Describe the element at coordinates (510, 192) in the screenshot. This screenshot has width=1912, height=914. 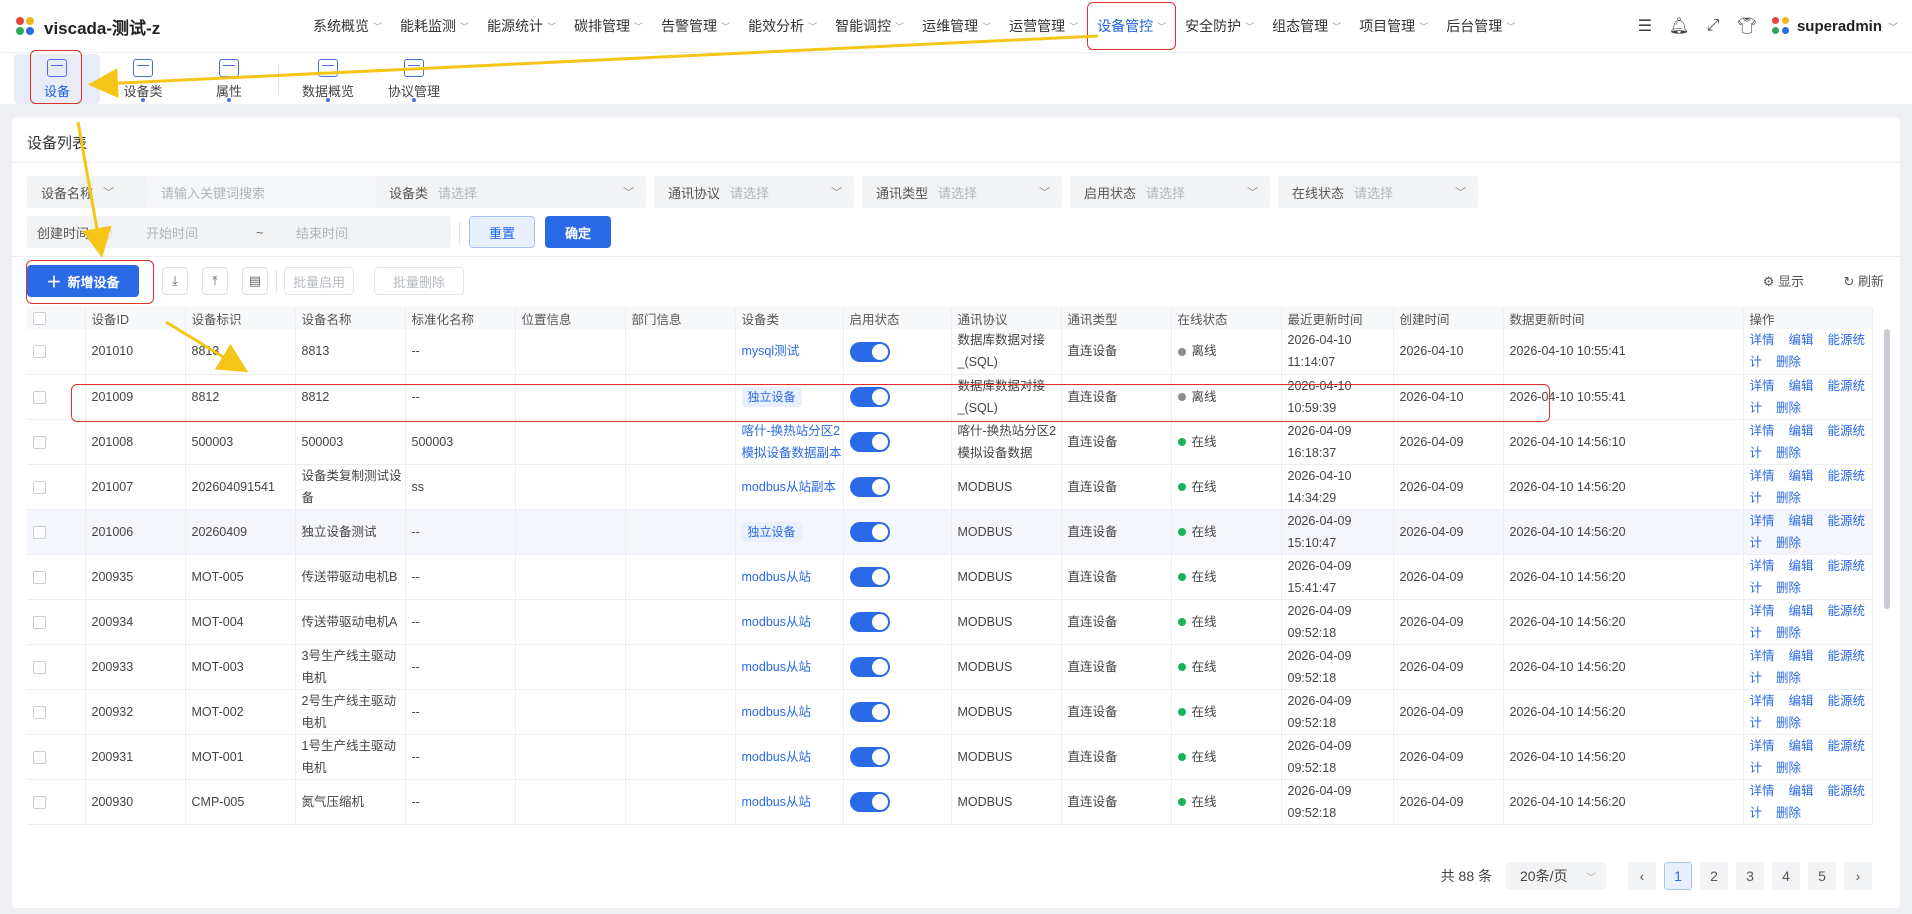
I see `device-class-select: 设备类 请选择 ﹀` at that location.